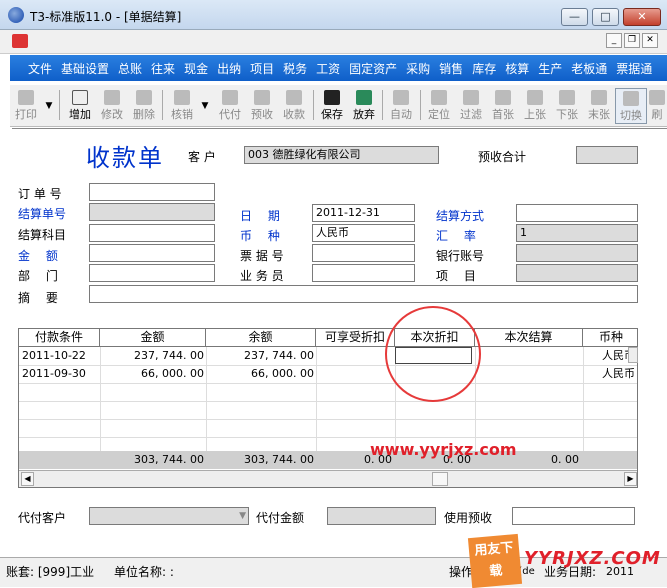  I want to click on first-label: 首张, so click(503, 114).